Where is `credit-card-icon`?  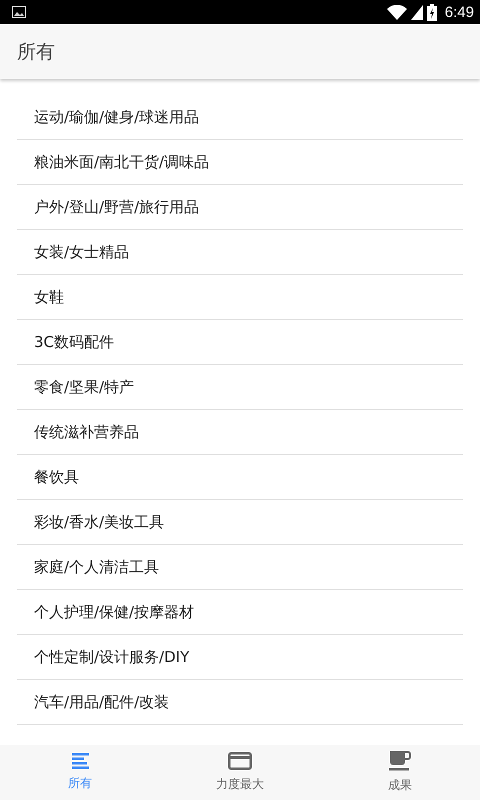
credit-card-icon is located at coordinates (240, 761).